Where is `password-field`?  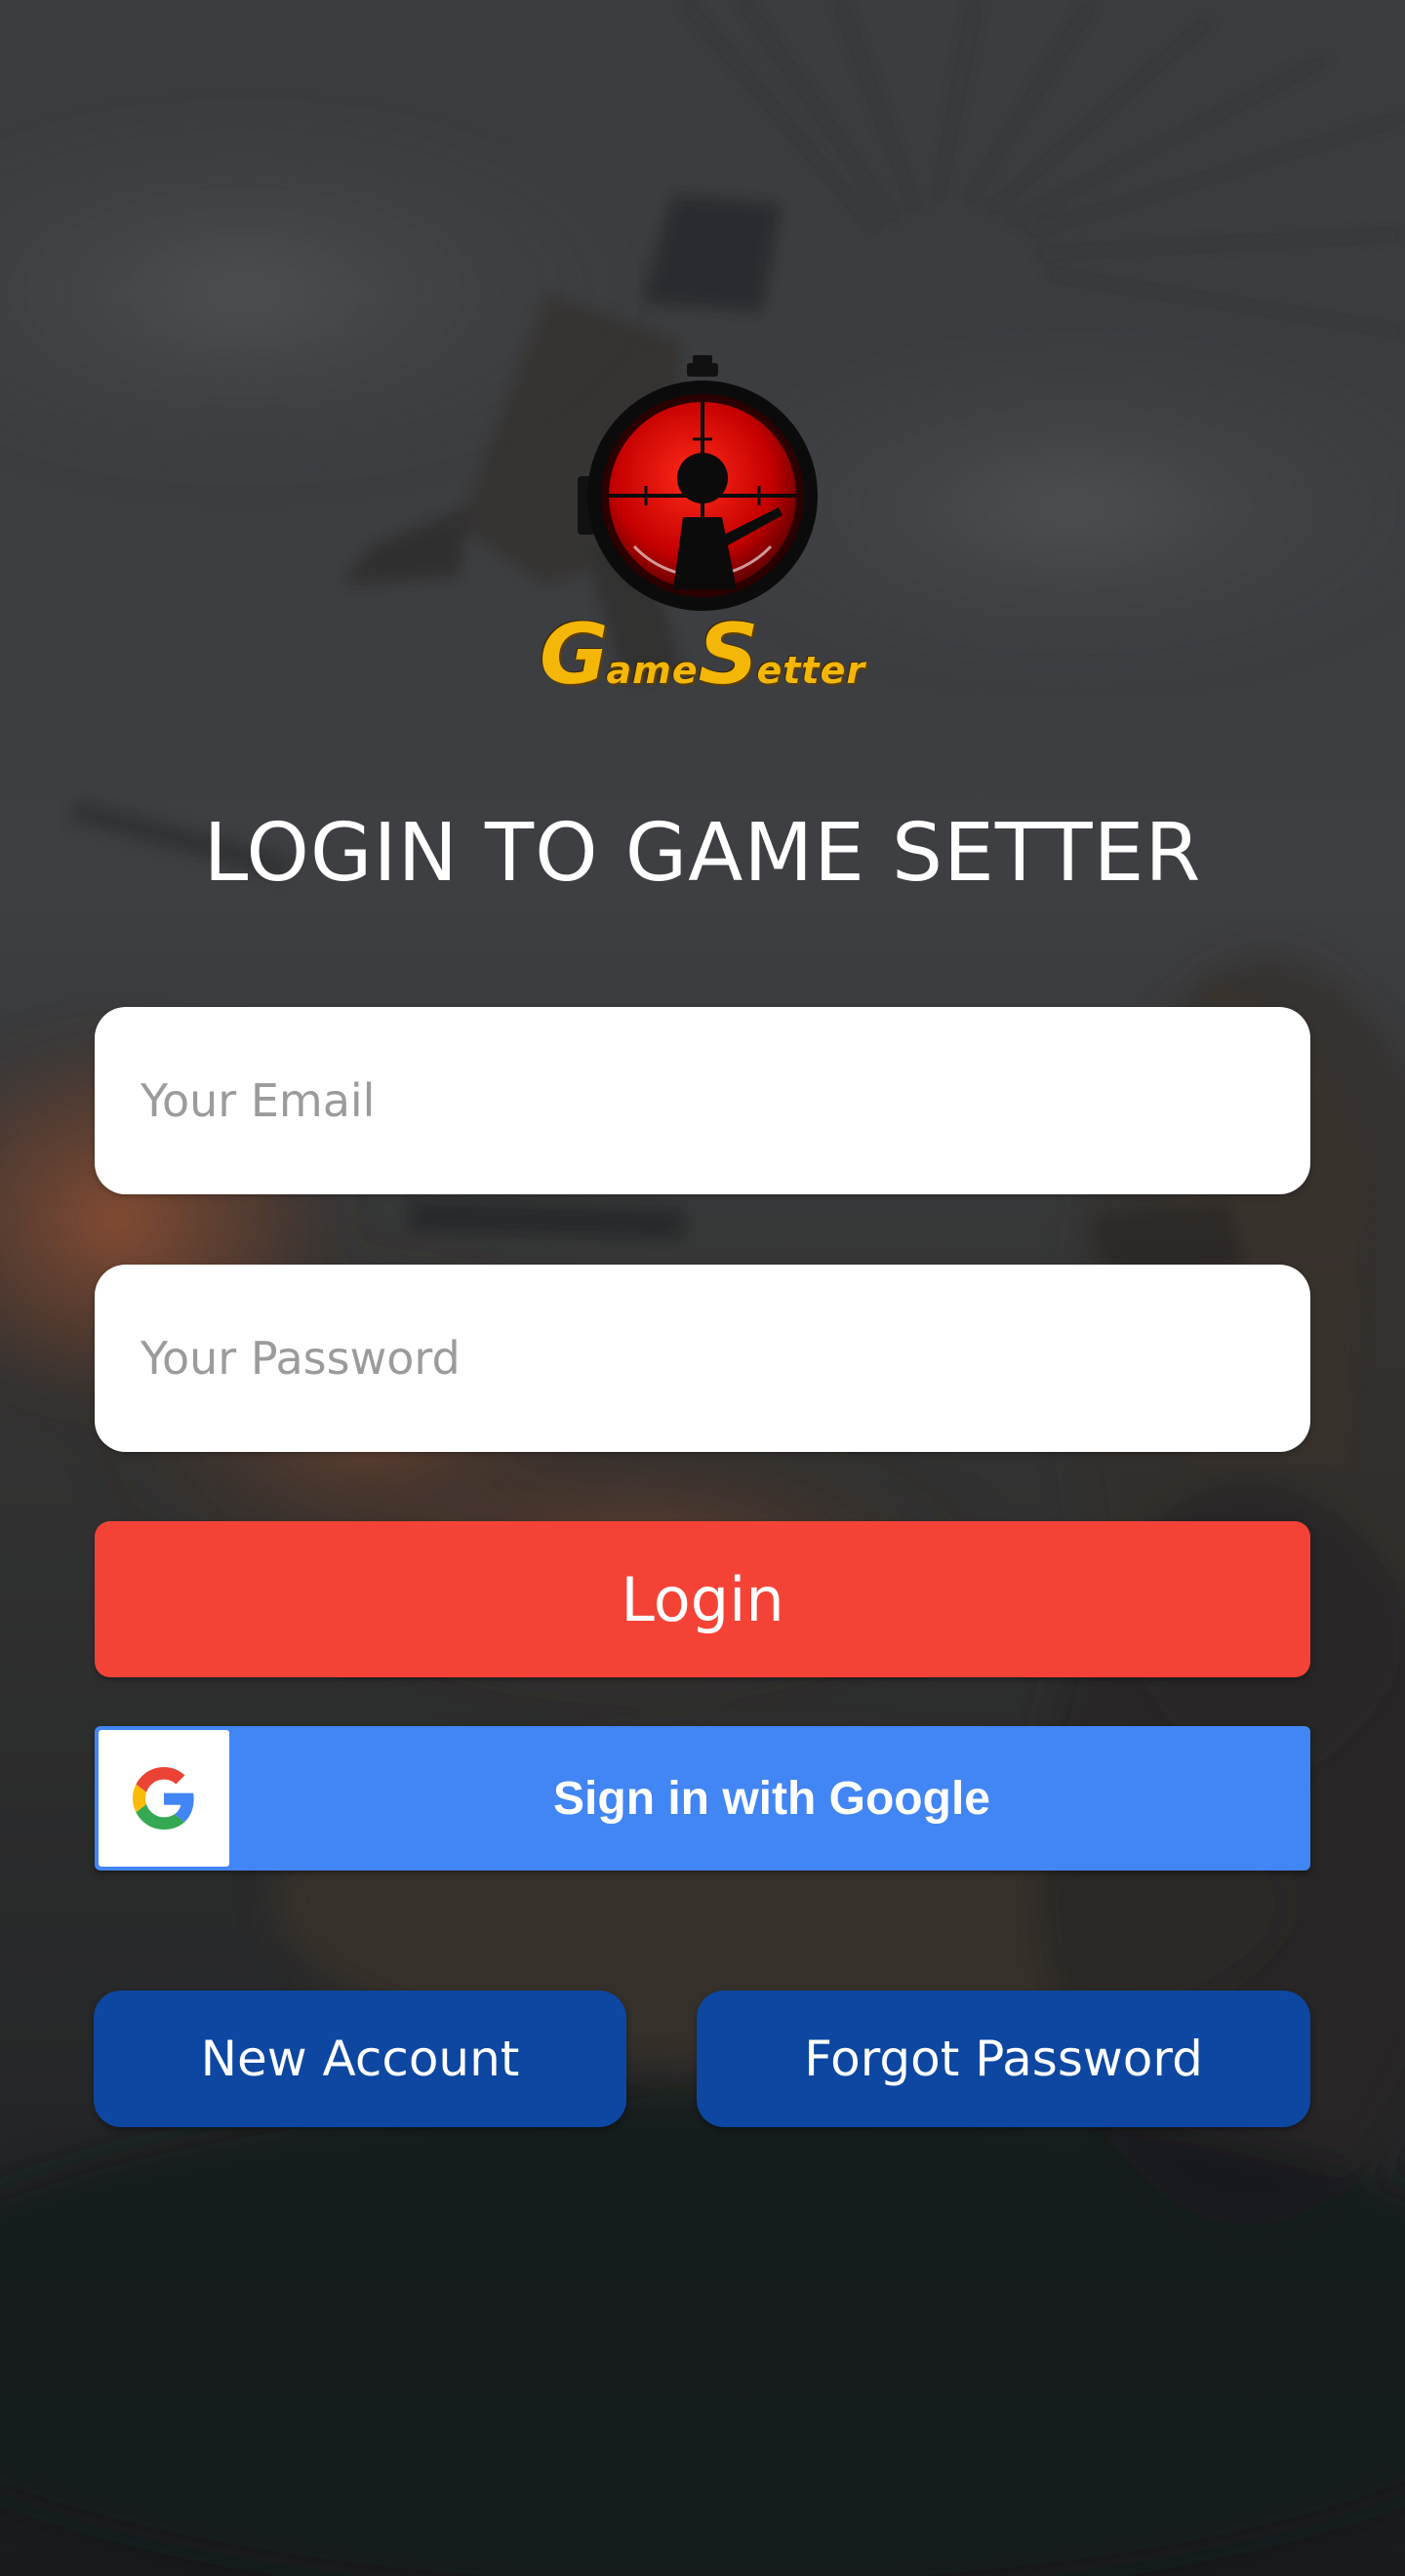 password-field is located at coordinates (702, 1358).